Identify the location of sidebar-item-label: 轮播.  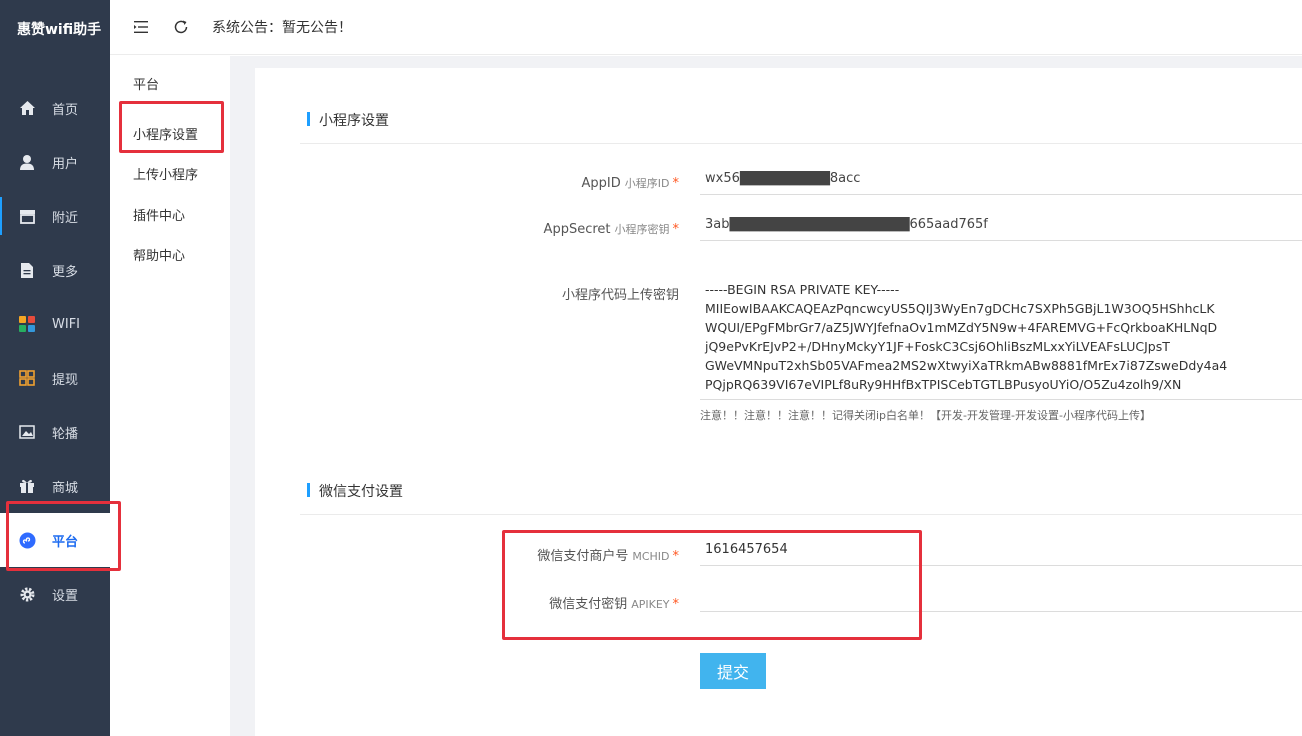
(65, 434).